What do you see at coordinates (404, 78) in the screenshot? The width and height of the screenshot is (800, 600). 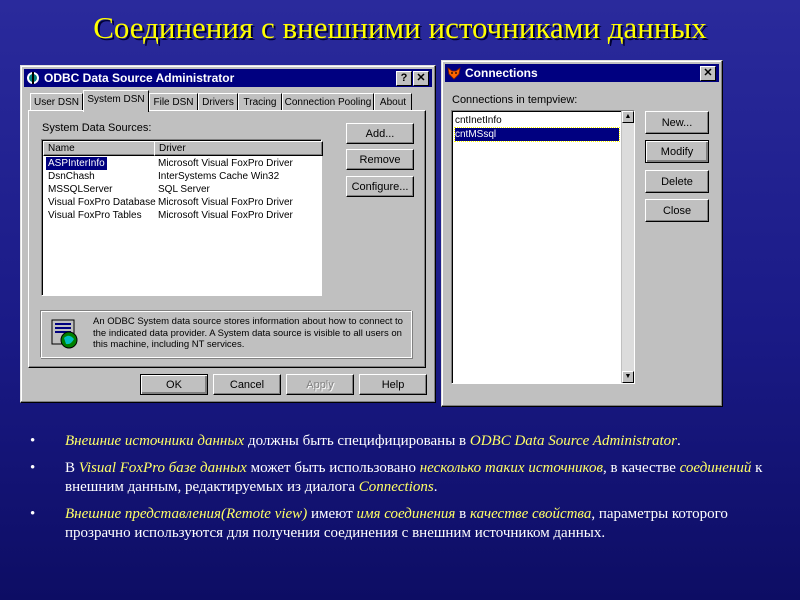 I see `help-icon: ?` at bounding box center [404, 78].